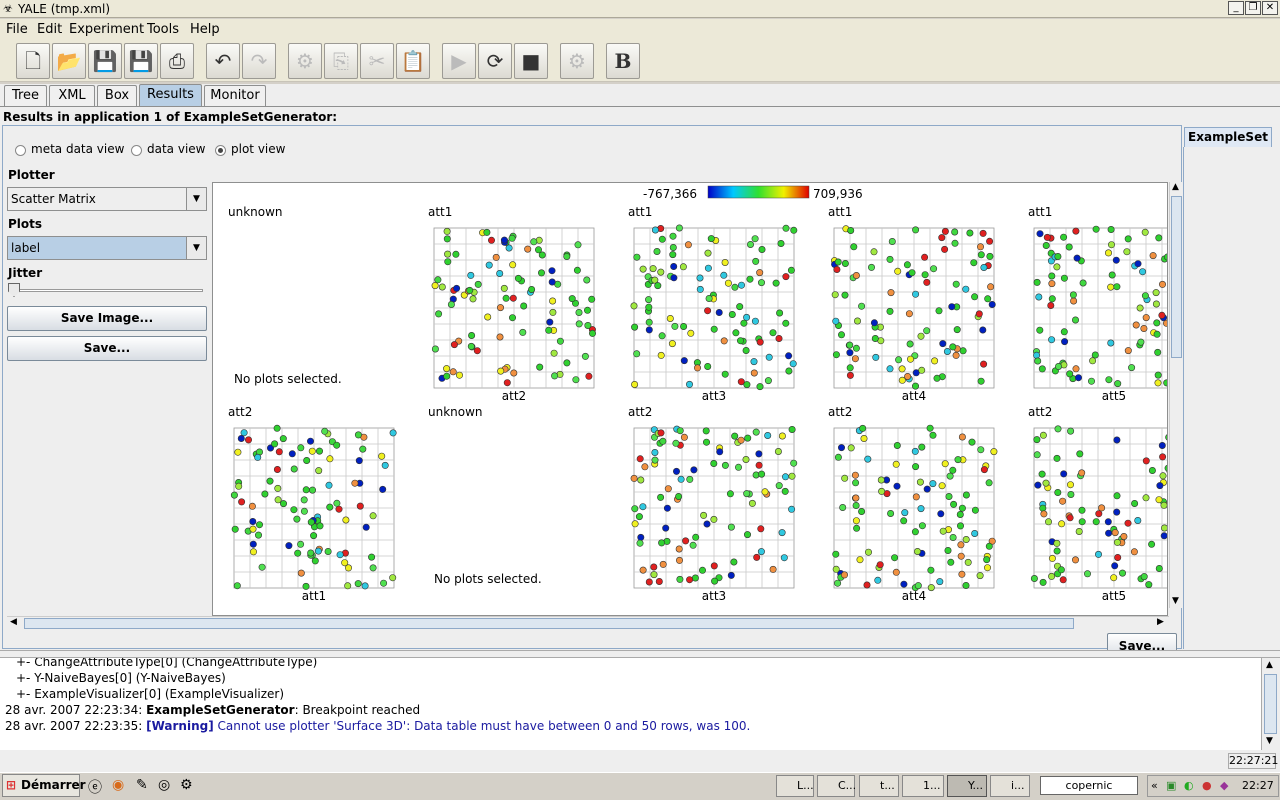 The width and height of the screenshot is (1280, 800). I want to click on tab-monitor: Monitor, so click(235, 95).